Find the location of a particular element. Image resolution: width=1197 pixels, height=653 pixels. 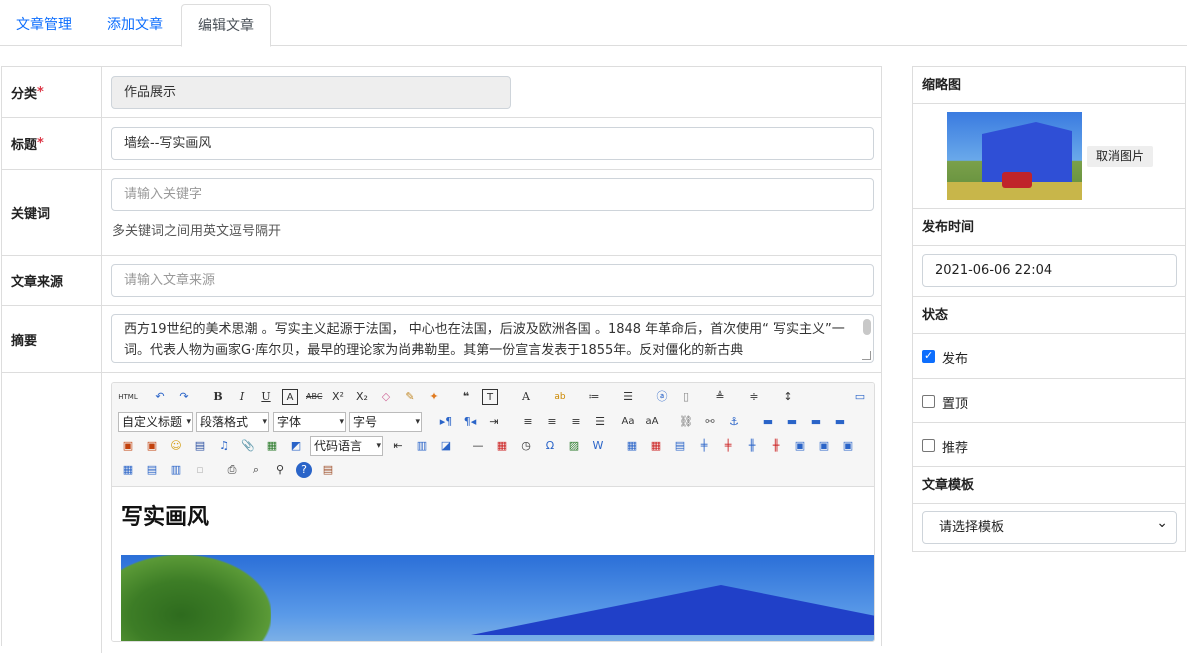

recommend-checkbox is located at coordinates (928, 445).